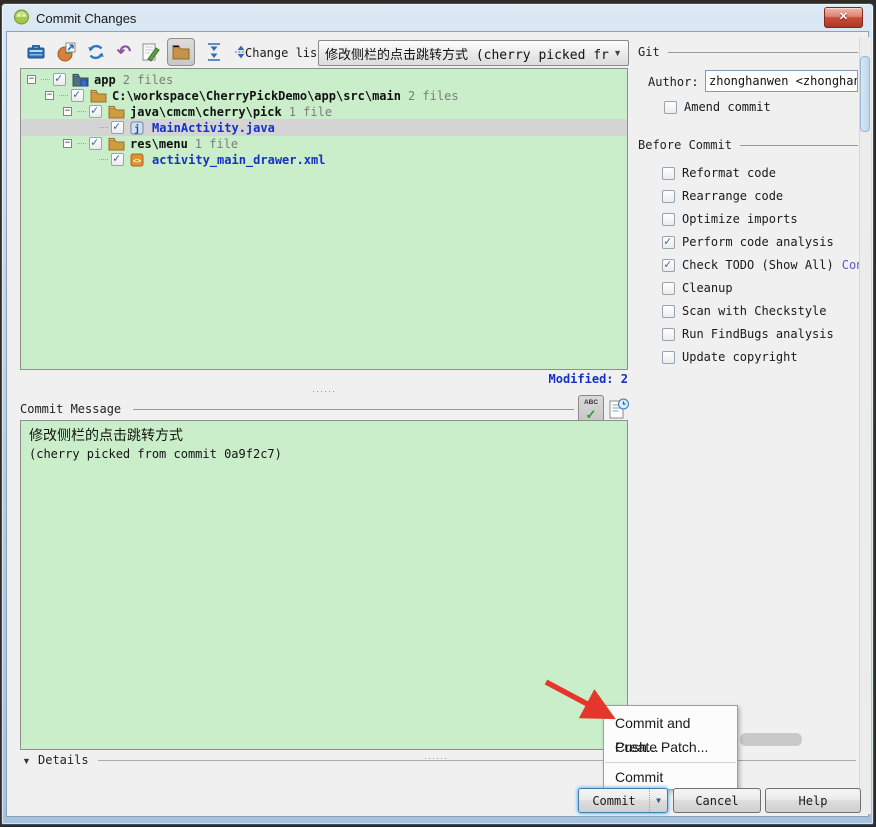  I want to click on refresh-changes-icon, so click(96, 52).